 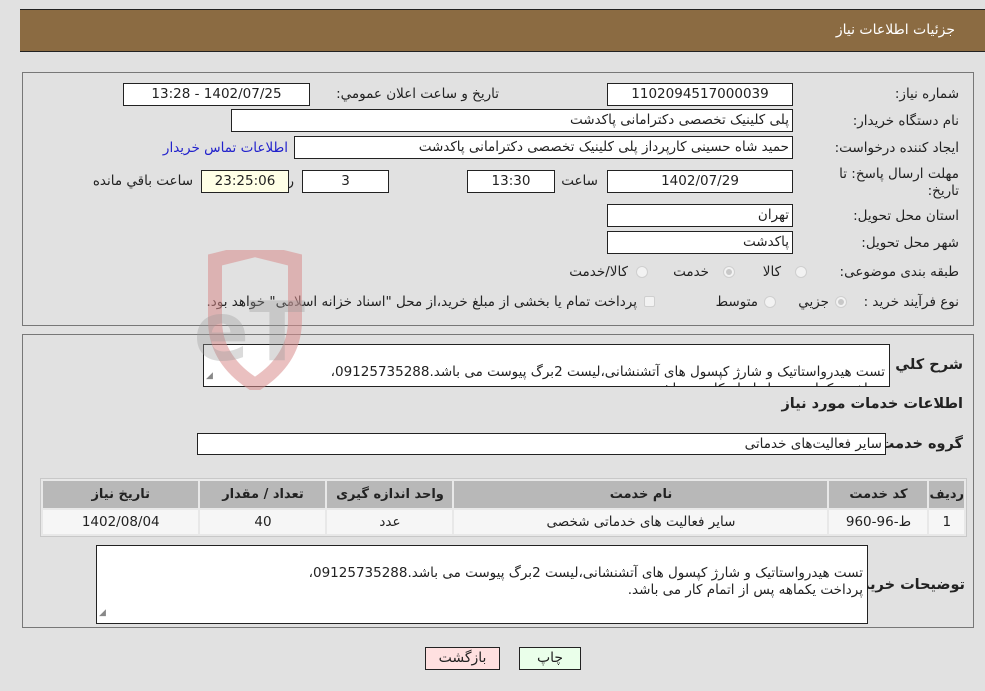 What do you see at coordinates (511, 181) in the screenshot?
I see `deadline-time-field: 13:30` at bounding box center [511, 181].